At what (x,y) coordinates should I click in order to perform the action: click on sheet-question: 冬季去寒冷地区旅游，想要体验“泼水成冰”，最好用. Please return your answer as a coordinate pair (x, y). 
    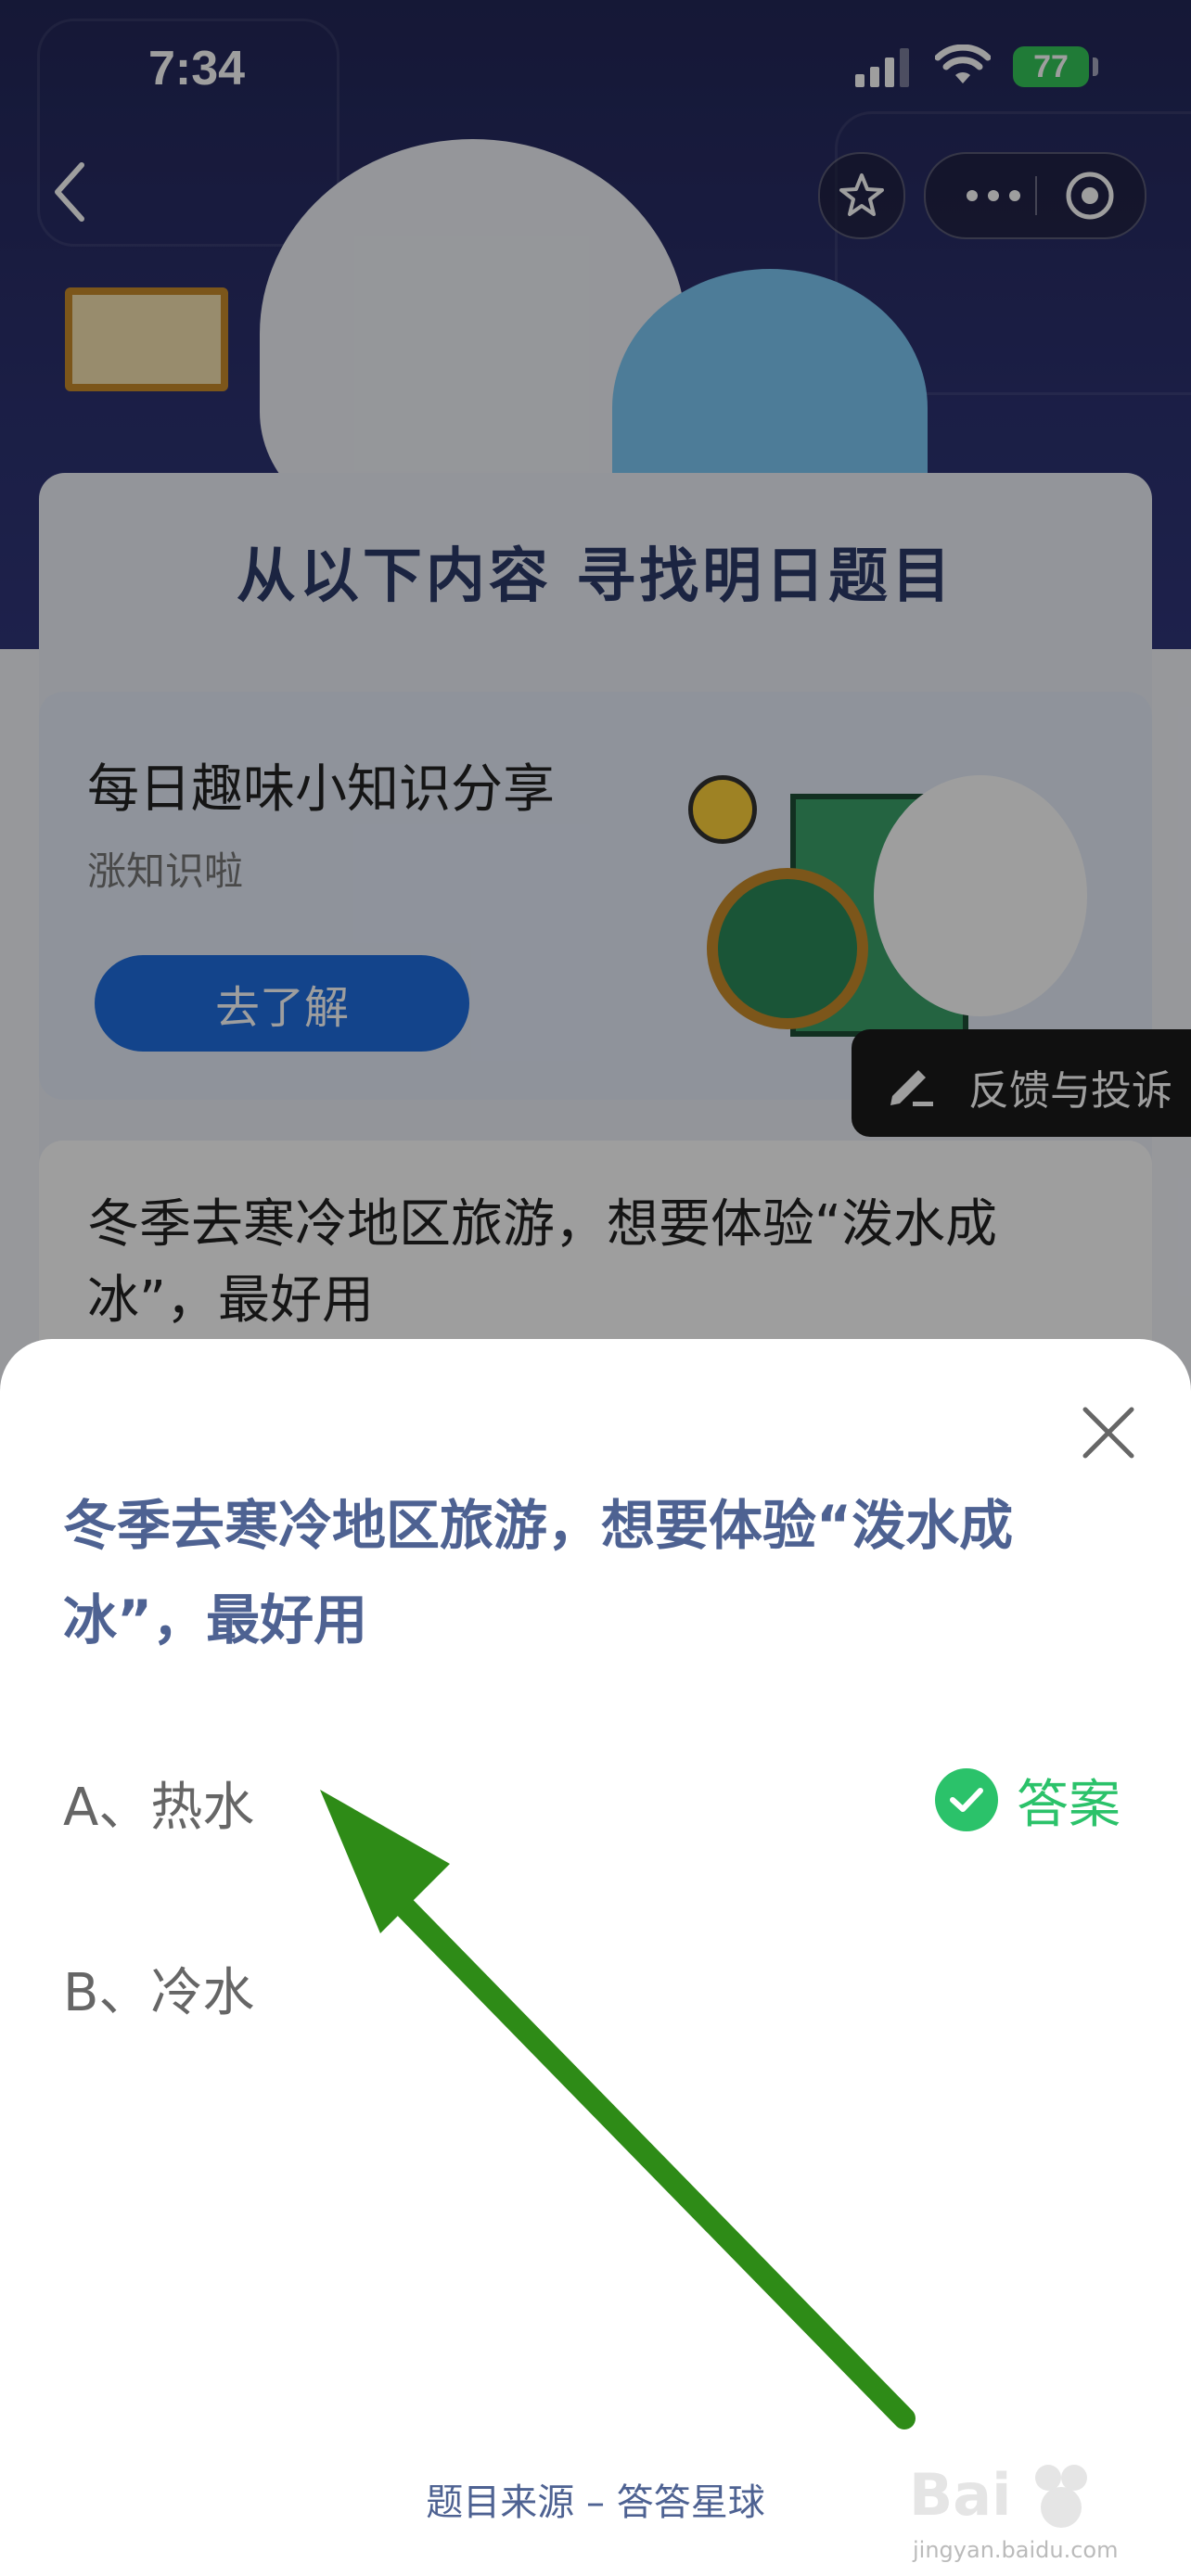
    Looking at the image, I should click on (538, 1572).